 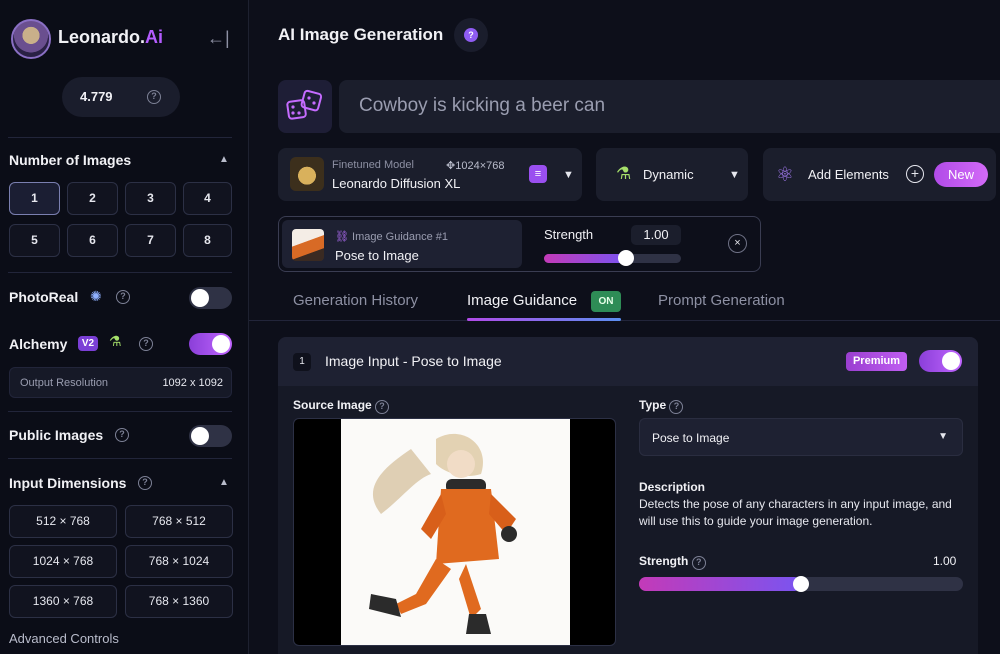 I want to click on dimension-1360x768: 1360 × 768, so click(x=63, y=601).